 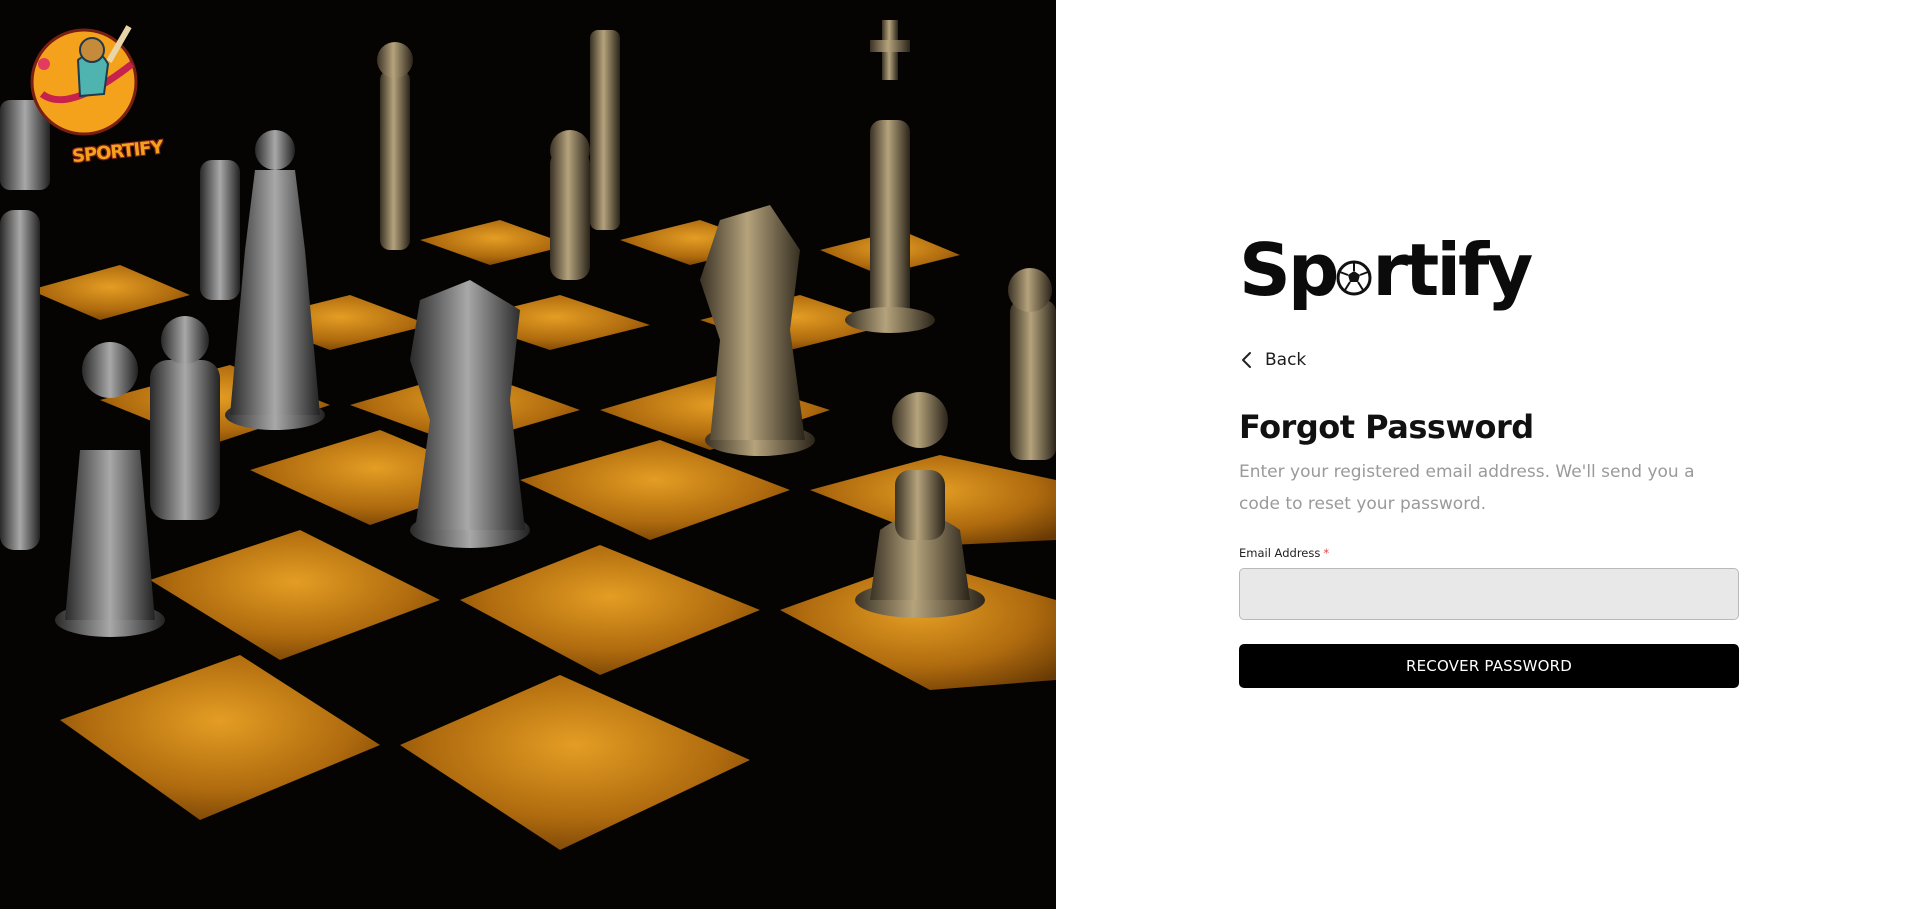 What do you see at coordinates (1452, 270) in the screenshot?
I see `brand-wordmark-end: rtify` at bounding box center [1452, 270].